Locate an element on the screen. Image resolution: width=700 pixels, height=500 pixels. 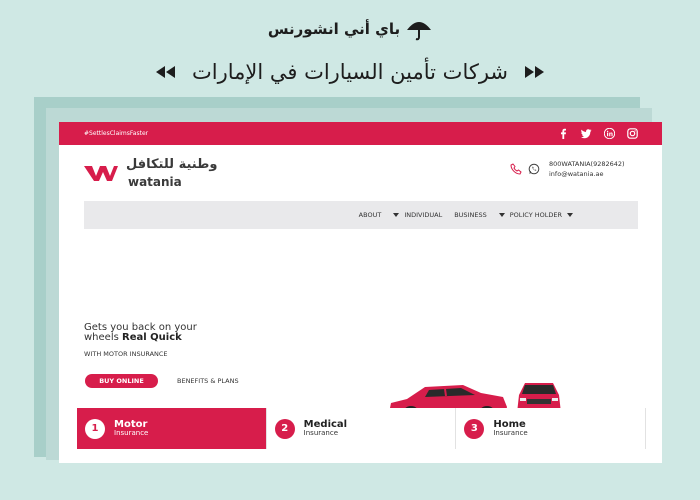
tab-motor: 1 Motor Insurance is located at coordinates (172, 428).